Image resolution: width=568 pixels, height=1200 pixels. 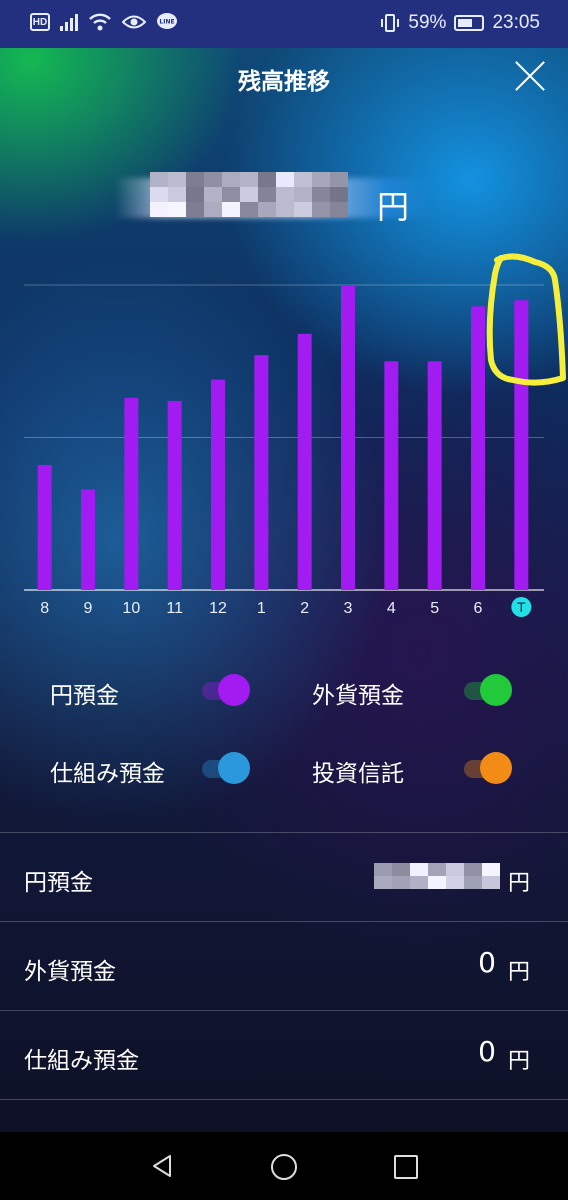 What do you see at coordinates (69, 22) in the screenshot?
I see `signal-icon` at bounding box center [69, 22].